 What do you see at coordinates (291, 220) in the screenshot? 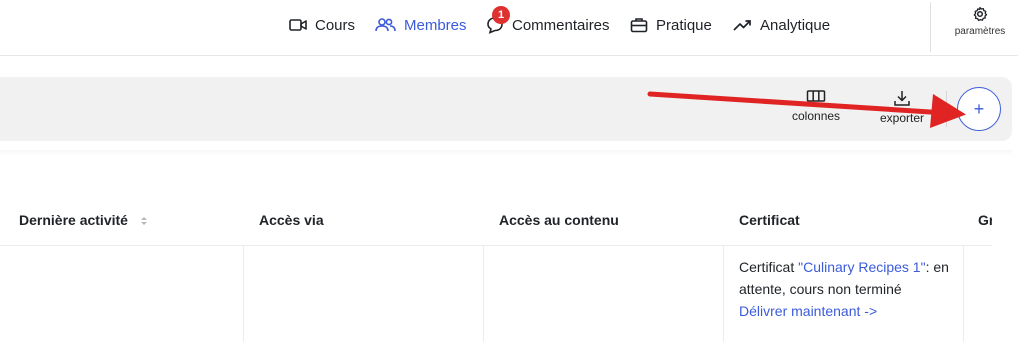
I see `column-header-access-via: Accès via` at bounding box center [291, 220].